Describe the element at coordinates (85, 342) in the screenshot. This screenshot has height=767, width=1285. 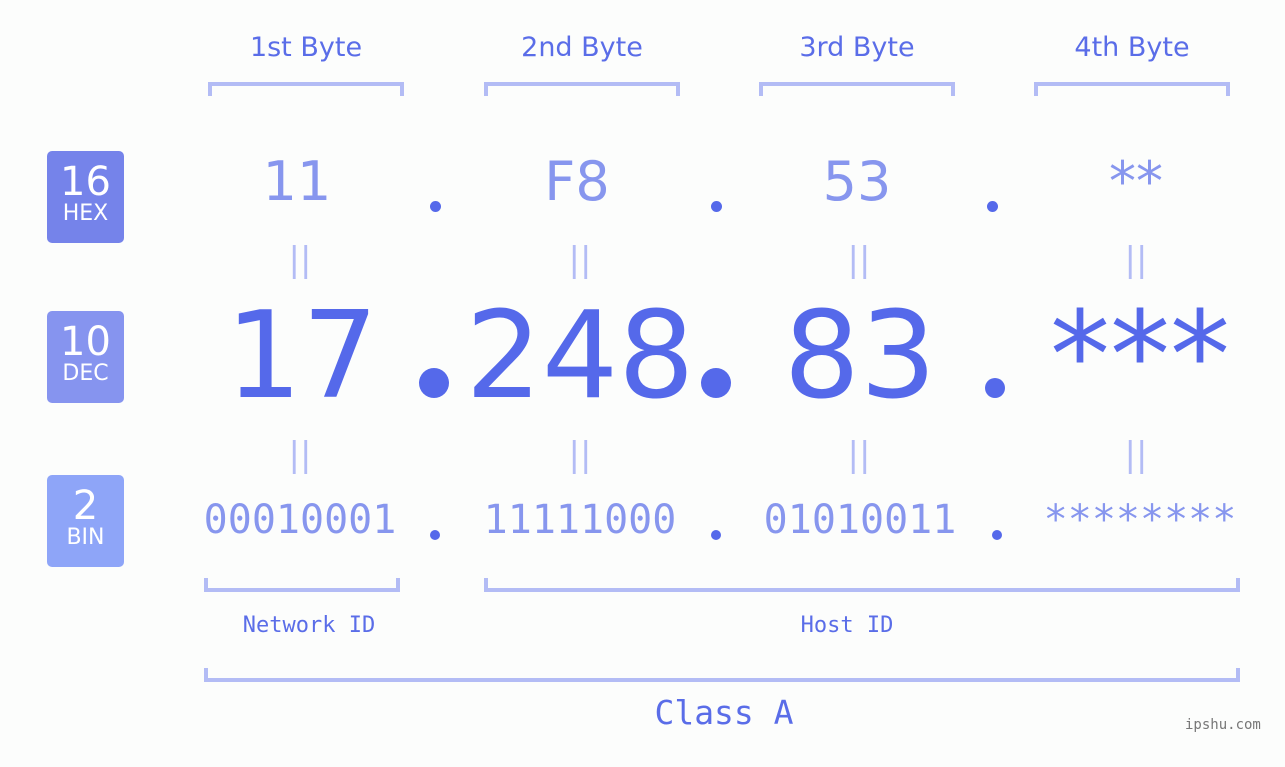
I see `dec-base: 10` at that location.